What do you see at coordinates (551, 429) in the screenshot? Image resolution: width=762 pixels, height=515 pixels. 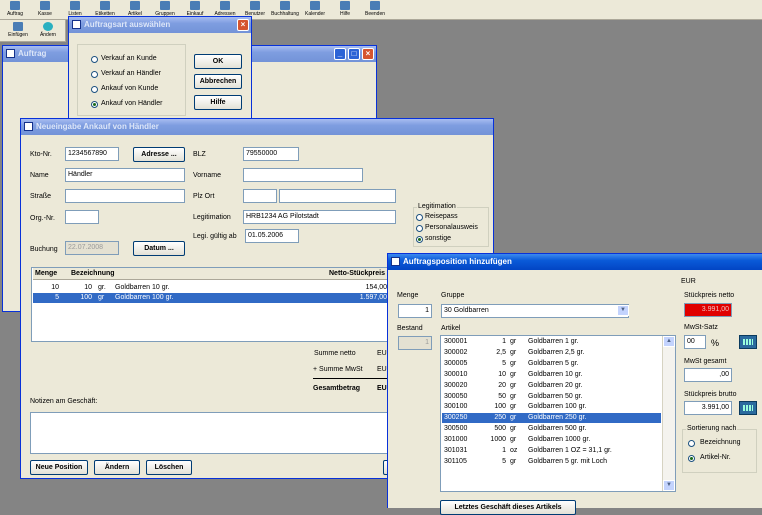 I see `list-item: 300500 500 gr Goldbarren 500 gr.` at bounding box center [551, 429].